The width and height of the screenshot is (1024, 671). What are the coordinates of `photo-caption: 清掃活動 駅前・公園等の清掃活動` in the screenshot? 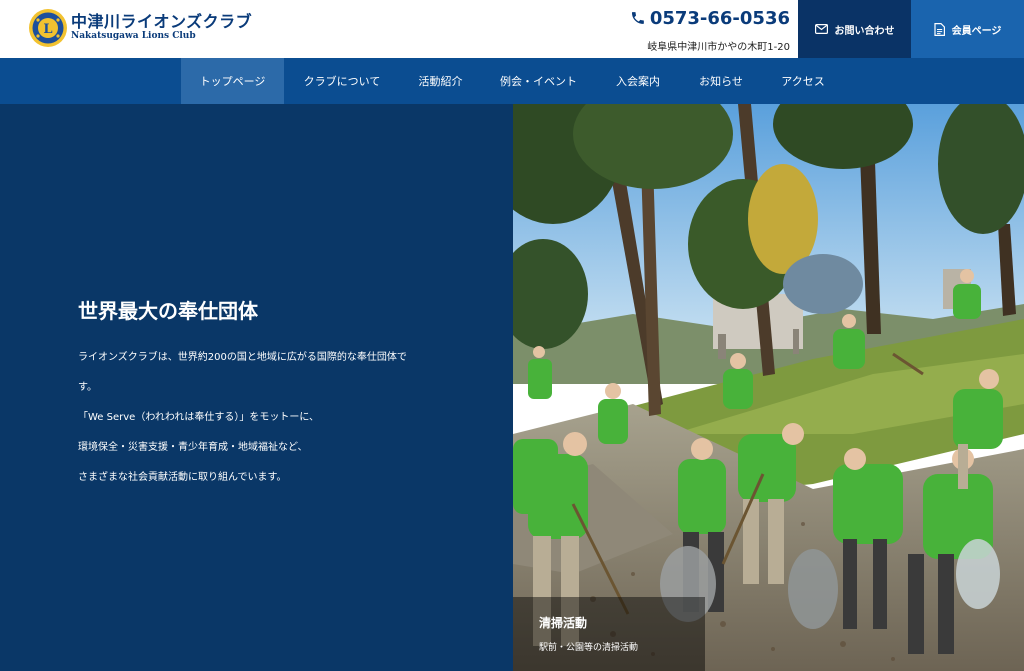 It's located at (609, 634).